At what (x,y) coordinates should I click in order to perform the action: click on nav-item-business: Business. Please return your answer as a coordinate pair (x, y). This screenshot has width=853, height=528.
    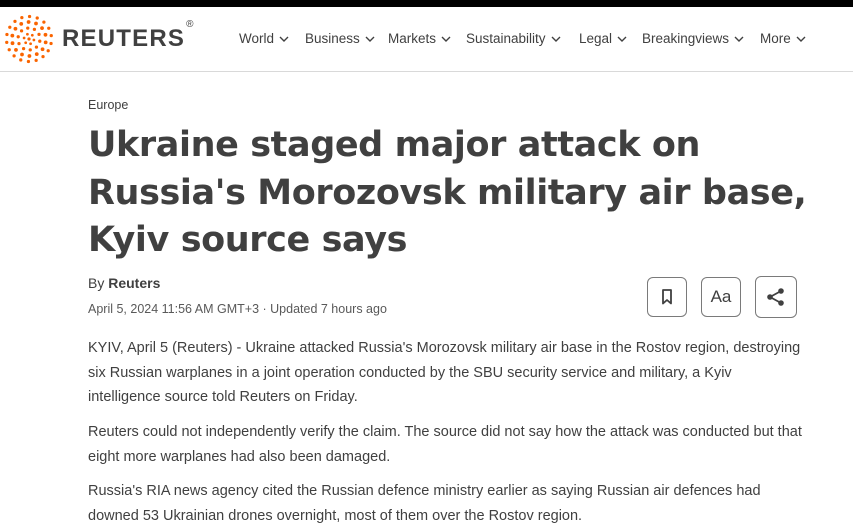
    Looking at the image, I should click on (340, 38).